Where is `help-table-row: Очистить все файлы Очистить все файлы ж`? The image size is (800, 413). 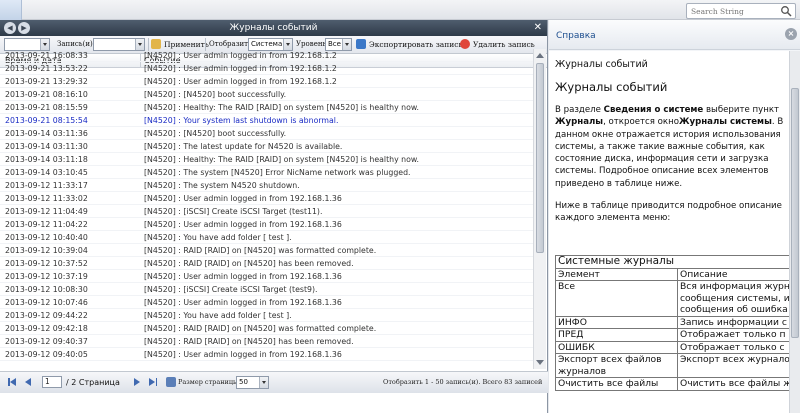 help-table-row: Очистить все файлы Очистить все файлы ж is located at coordinates (672, 384).